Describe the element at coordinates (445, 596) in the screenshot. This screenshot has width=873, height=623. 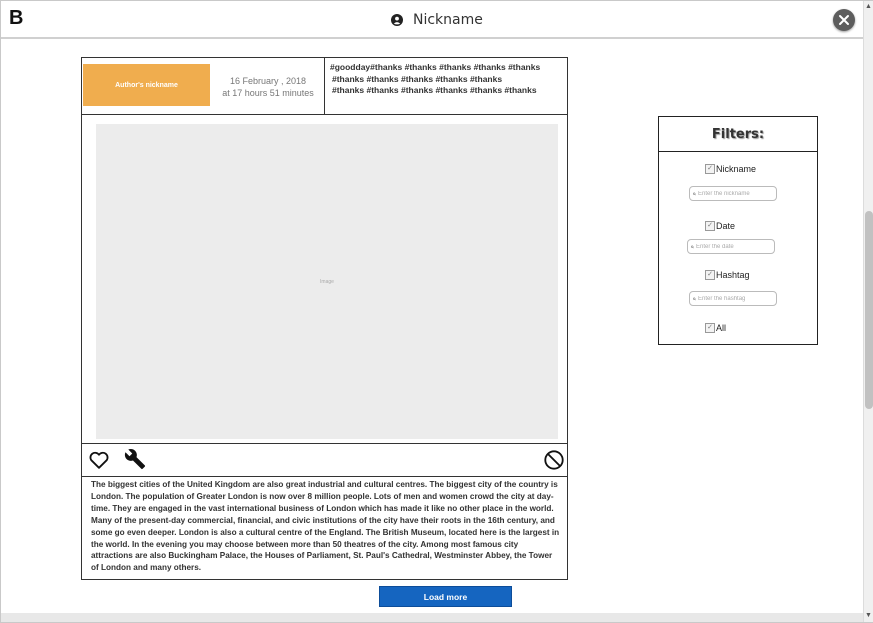
I see `load-more-button: Load more` at that location.